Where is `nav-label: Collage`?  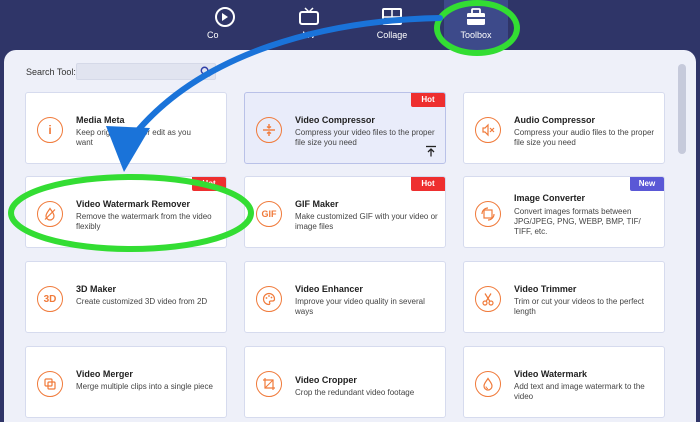 nav-label: Collage is located at coordinates (392, 35).